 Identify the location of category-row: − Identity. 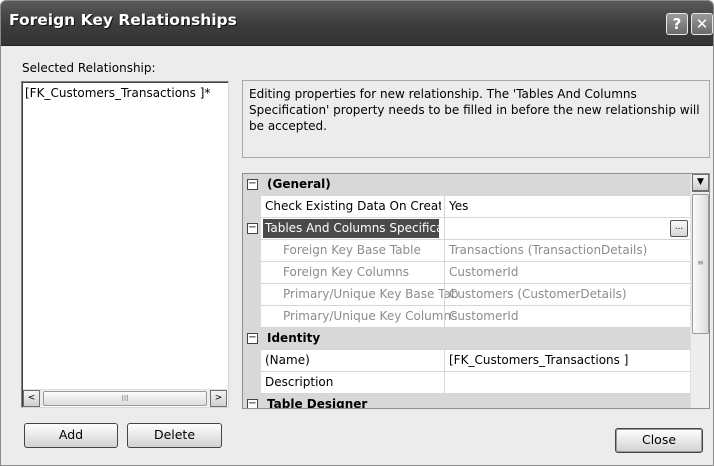
(466, 339).